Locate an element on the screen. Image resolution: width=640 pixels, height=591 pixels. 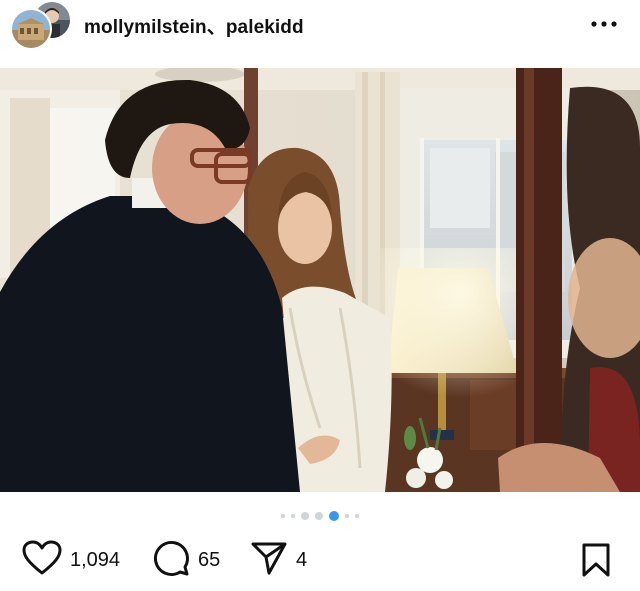
post-actions: 1,094 65 4 is located at coordinates (320, 560).